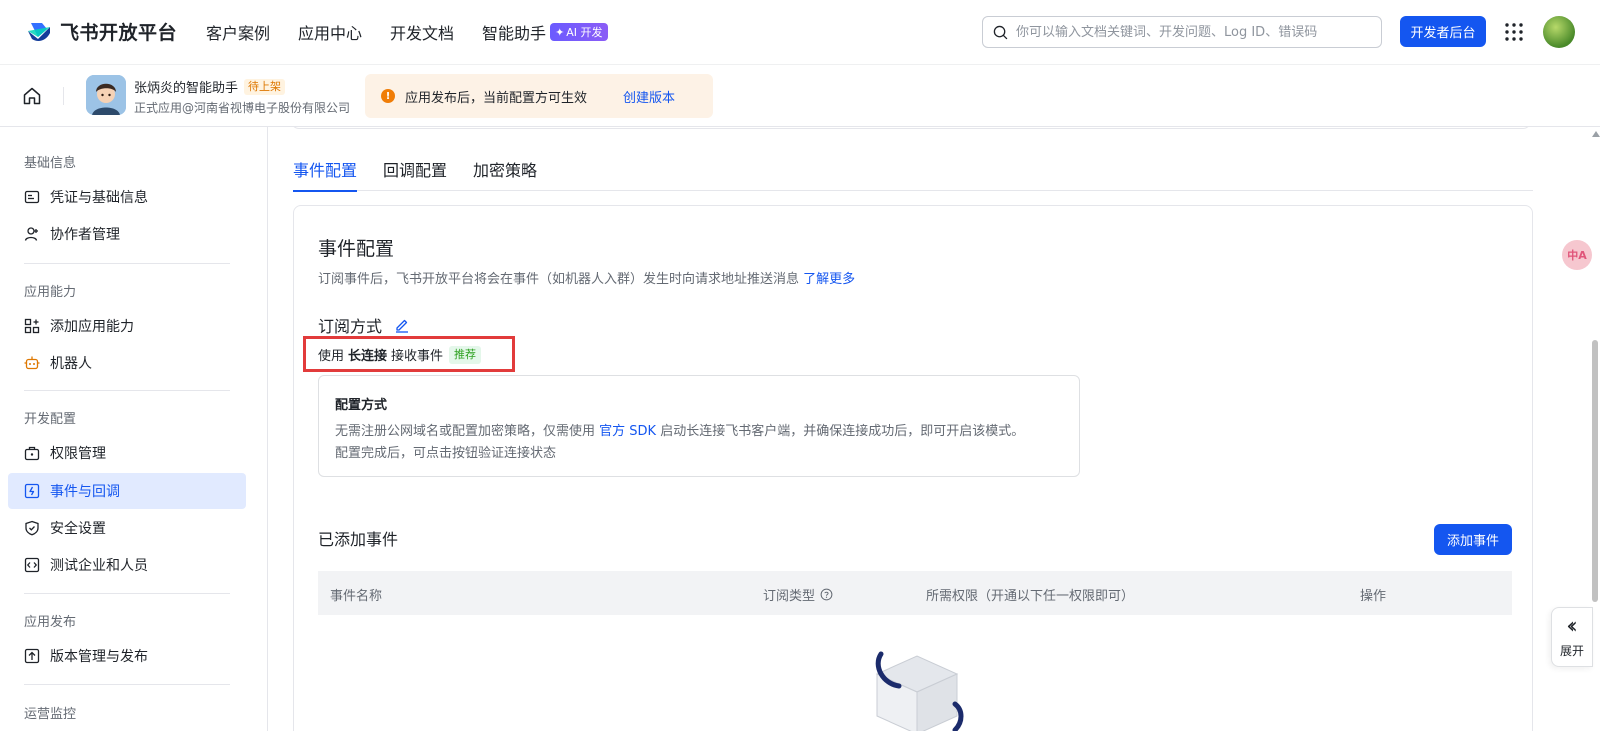 The image size is (1600, 731). Describe the element at coordinates (325, 191) in the screenshot. I see `tab-active-indicator` at that location.